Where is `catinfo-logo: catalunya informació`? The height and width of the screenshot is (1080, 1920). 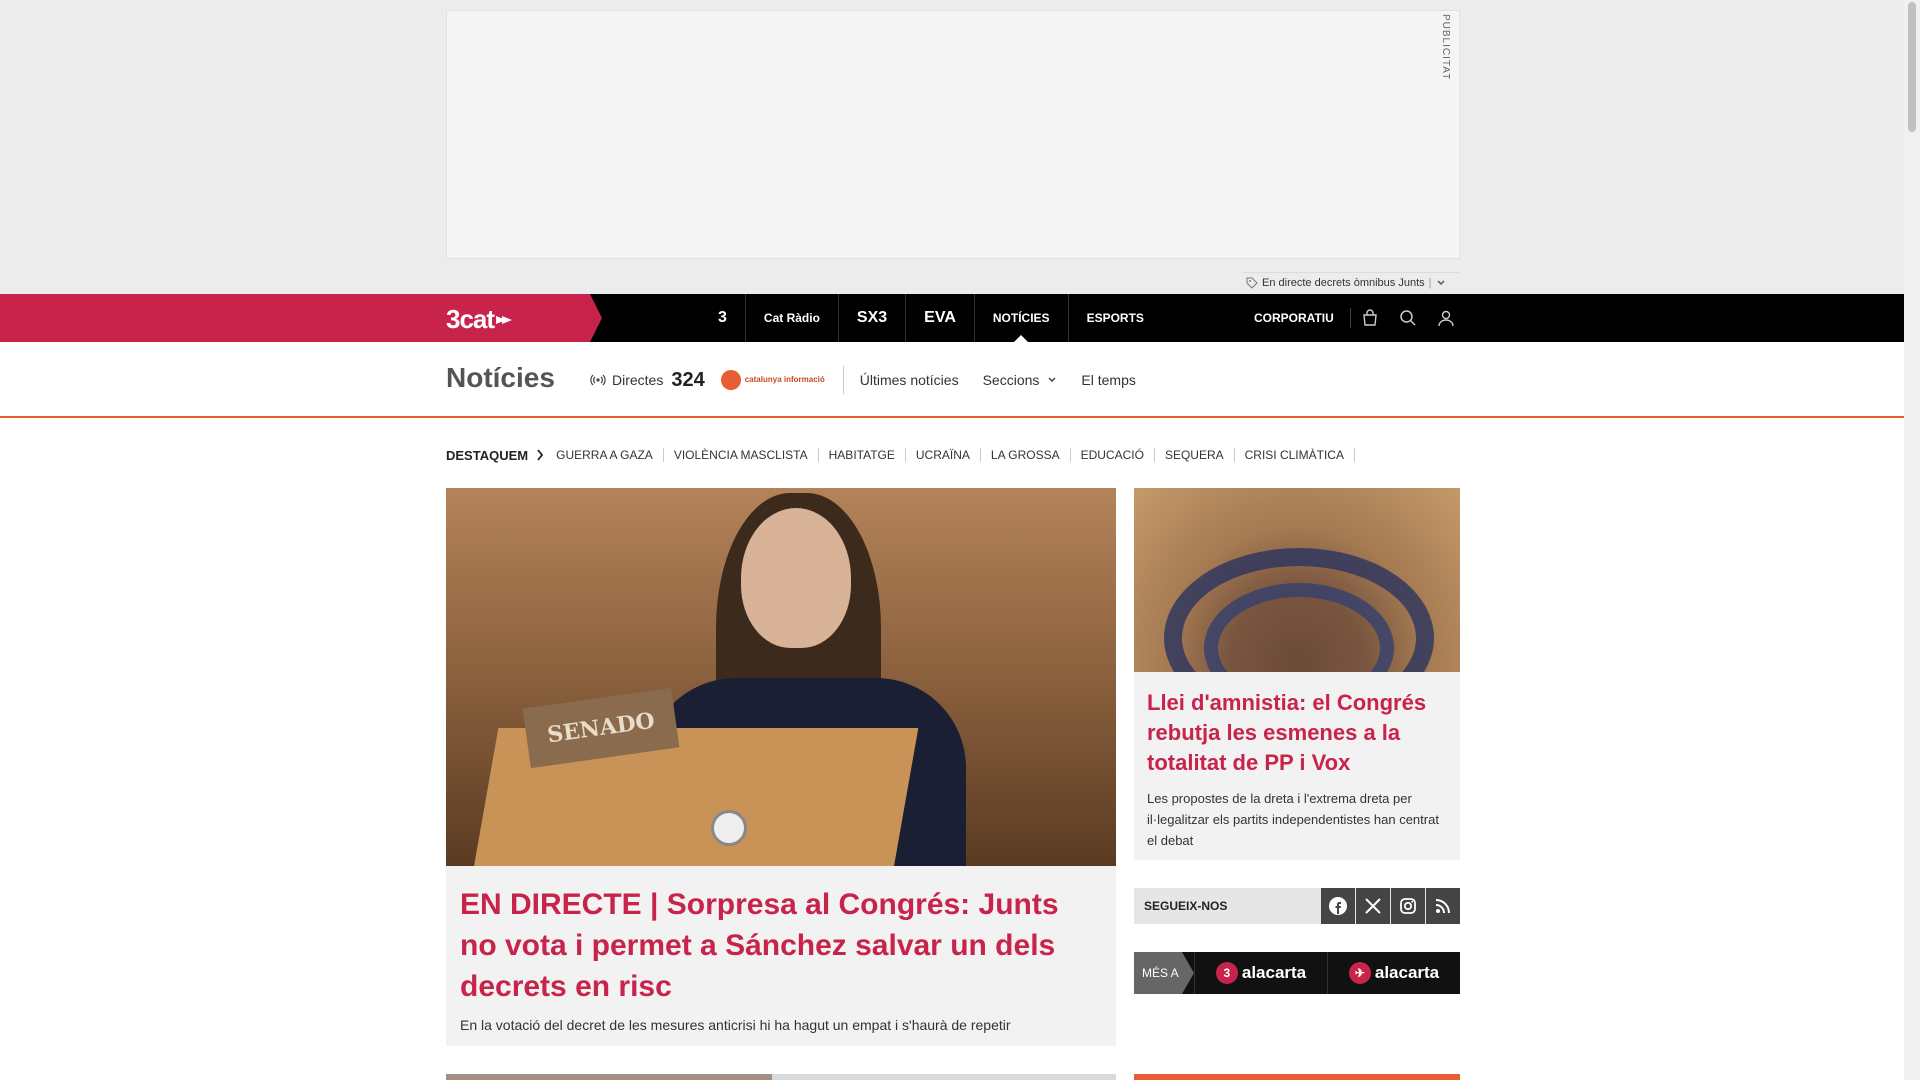 catinfo-logo: catalunya informació is located at coordinates (782, 380).